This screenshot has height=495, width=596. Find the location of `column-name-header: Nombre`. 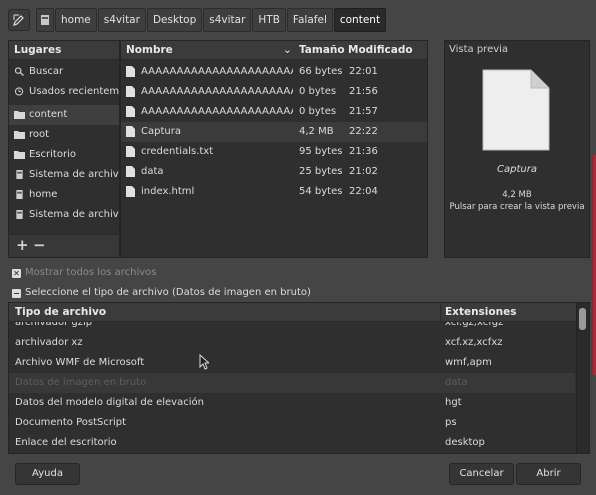

column-name-header: Nombre is located at coordinates (149, 50).